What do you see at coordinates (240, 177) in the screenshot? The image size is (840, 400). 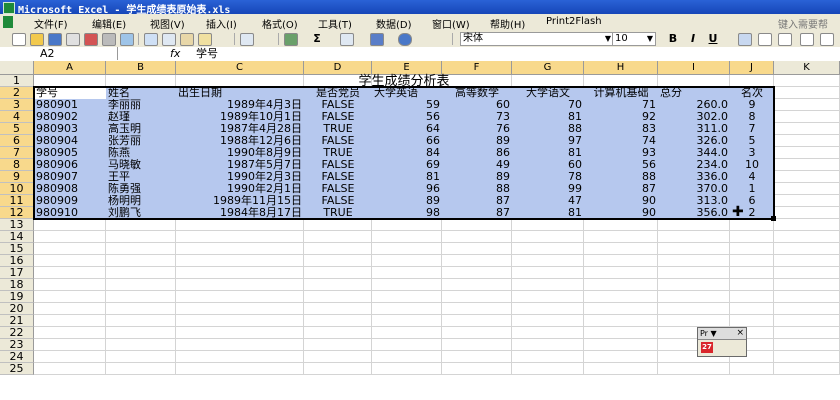 I see `data-cell: 1990年2月3日` at bounding box center [240, 177].